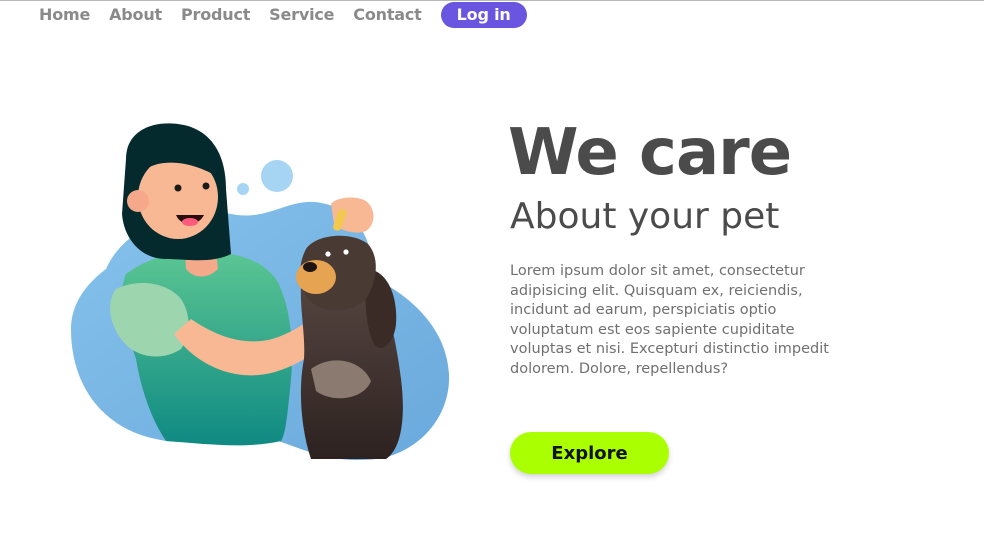  Describe the element at coordinates (135, 15) in the screenshot. I see `nav-link-about: About` at that location.